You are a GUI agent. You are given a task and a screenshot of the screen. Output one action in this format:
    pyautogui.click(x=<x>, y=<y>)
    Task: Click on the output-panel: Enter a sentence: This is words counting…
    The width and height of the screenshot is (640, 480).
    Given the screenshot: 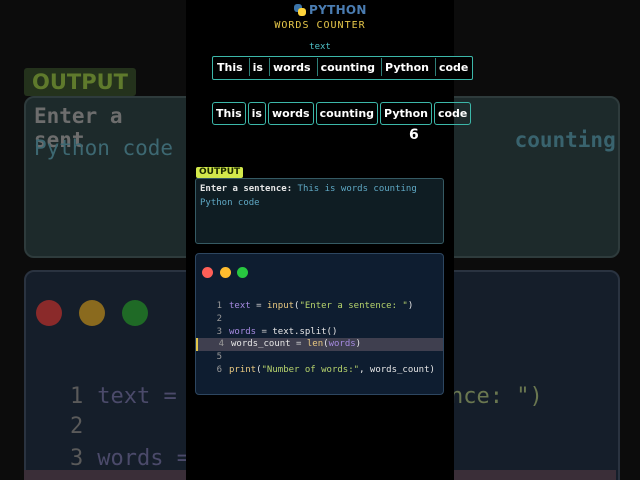 What is the action you would take?
    pyautogui.click(x=319, y=211)
    